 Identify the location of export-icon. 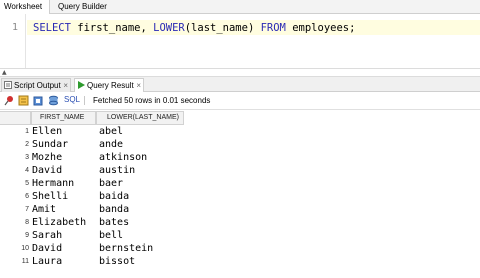
(38, 100).